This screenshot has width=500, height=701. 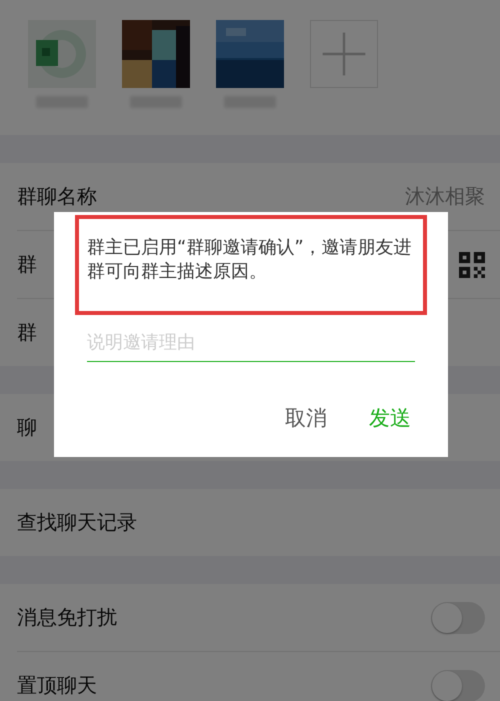 What do you see at coordinates (250, 260) in the screenshot?
I see `dialog-message: 群主已启用“群聊邀请确认”，邀请朋友进群可向群主描述原因。` at bounding box center [250, 260].